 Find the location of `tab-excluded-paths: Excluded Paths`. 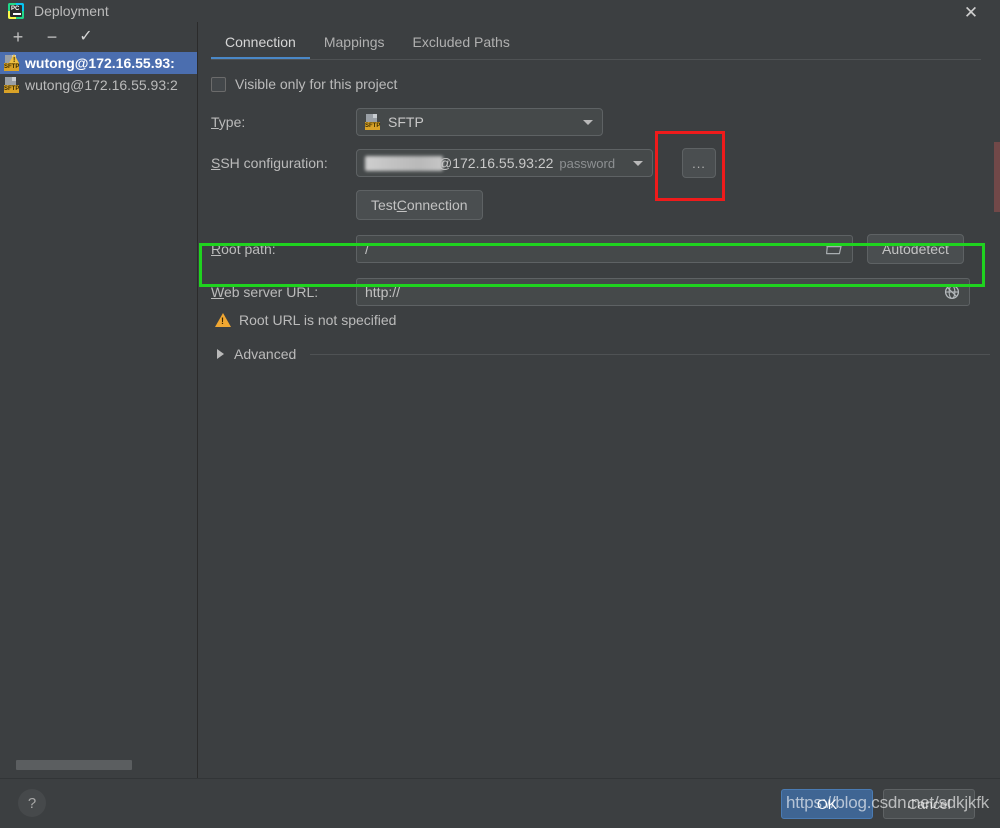

tab-excluded-paths: Excluded Paths is located at coordinates (461, 46).